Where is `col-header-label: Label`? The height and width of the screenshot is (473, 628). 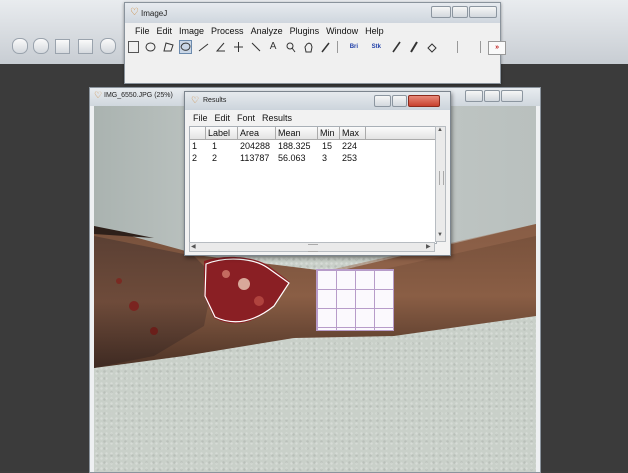
col-header-label: Label is located at coordinates (222, 133).